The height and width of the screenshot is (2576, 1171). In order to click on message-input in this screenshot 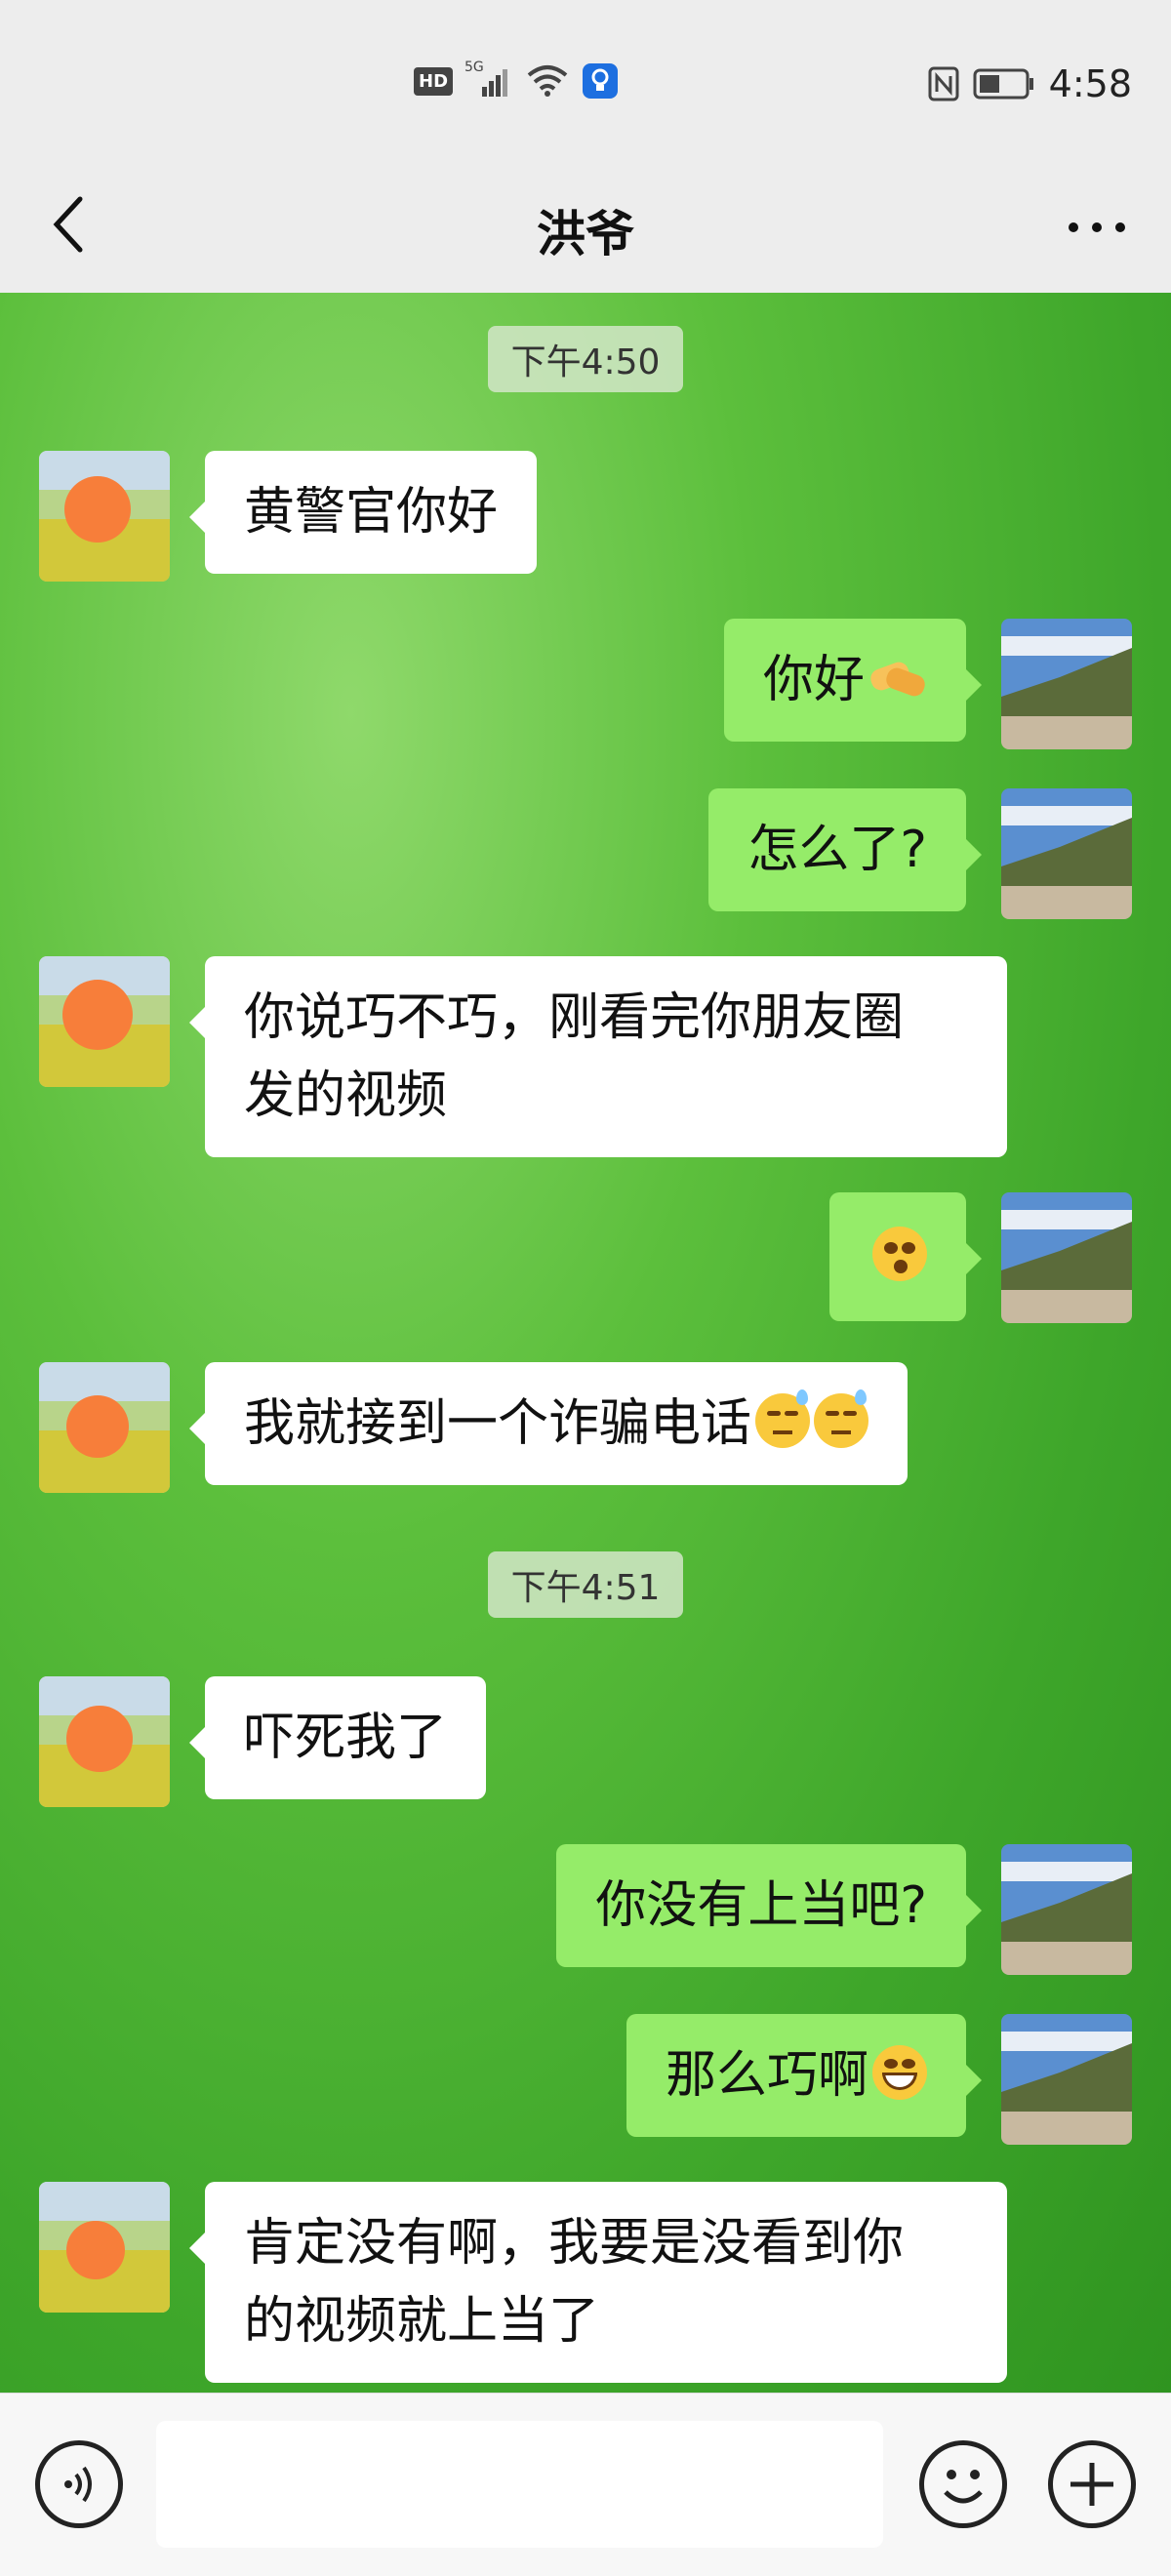, I will do `click(519, 2484)`.